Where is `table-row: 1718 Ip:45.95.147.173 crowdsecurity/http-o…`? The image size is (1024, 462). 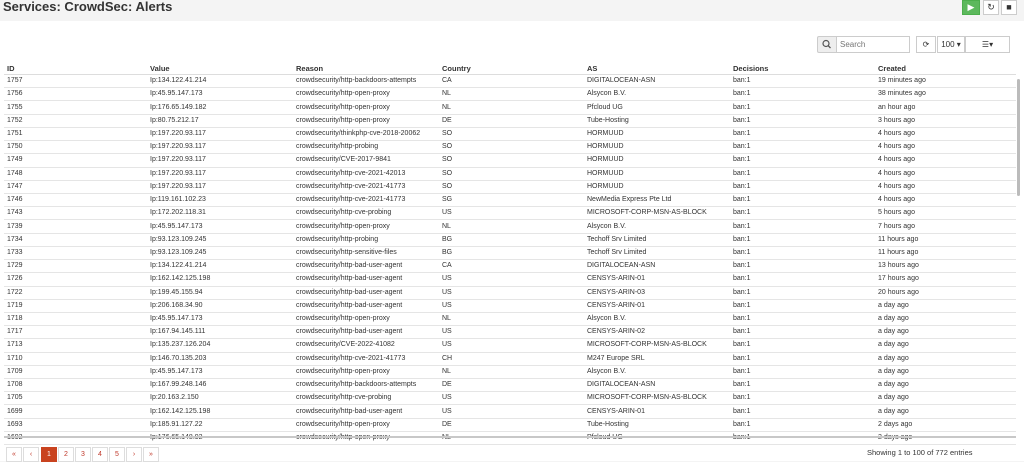 table-row: 1718 Ip:45.95.147.173 crowdsecurity/http-o… is located at coordinates (510, 319).